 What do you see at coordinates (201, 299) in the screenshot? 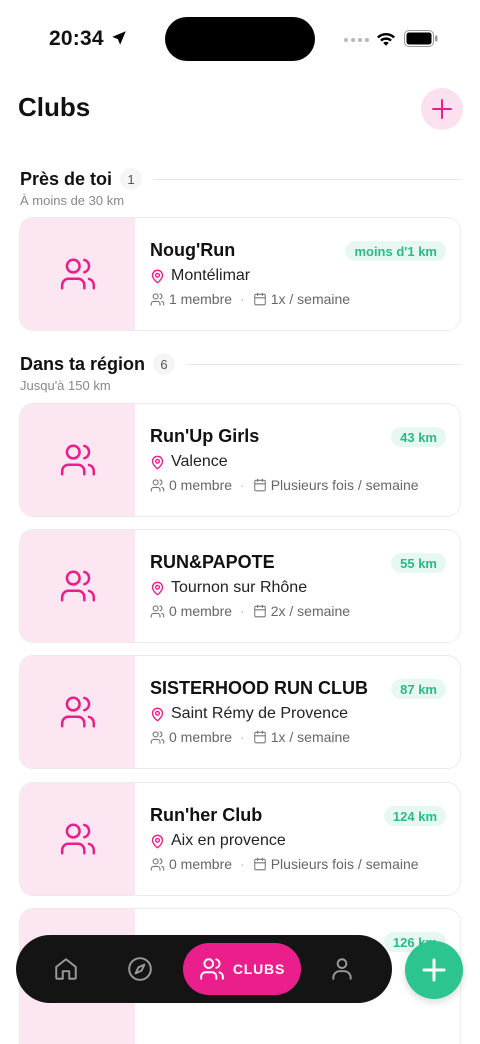
I see `member-count: 1 membre` at bounding box center [201, 299].